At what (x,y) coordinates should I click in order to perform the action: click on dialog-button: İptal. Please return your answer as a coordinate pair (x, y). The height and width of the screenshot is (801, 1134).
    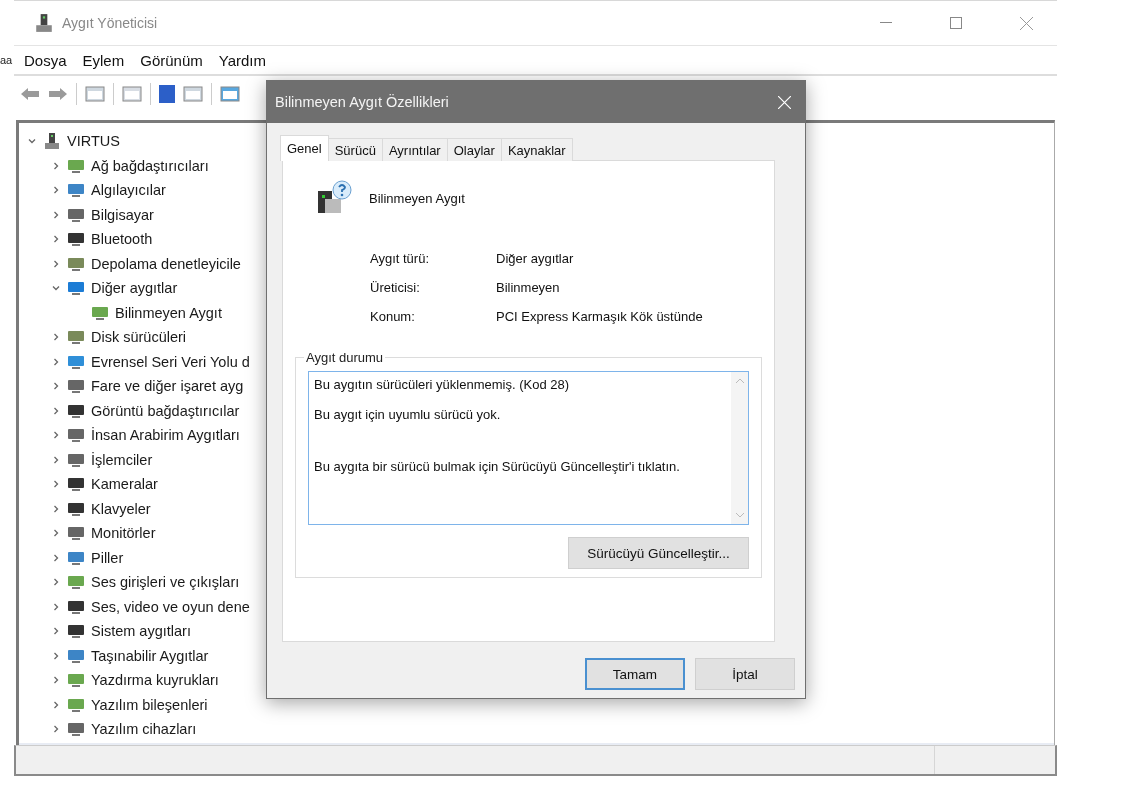
    Looking at the image, I should click on (745, 674).